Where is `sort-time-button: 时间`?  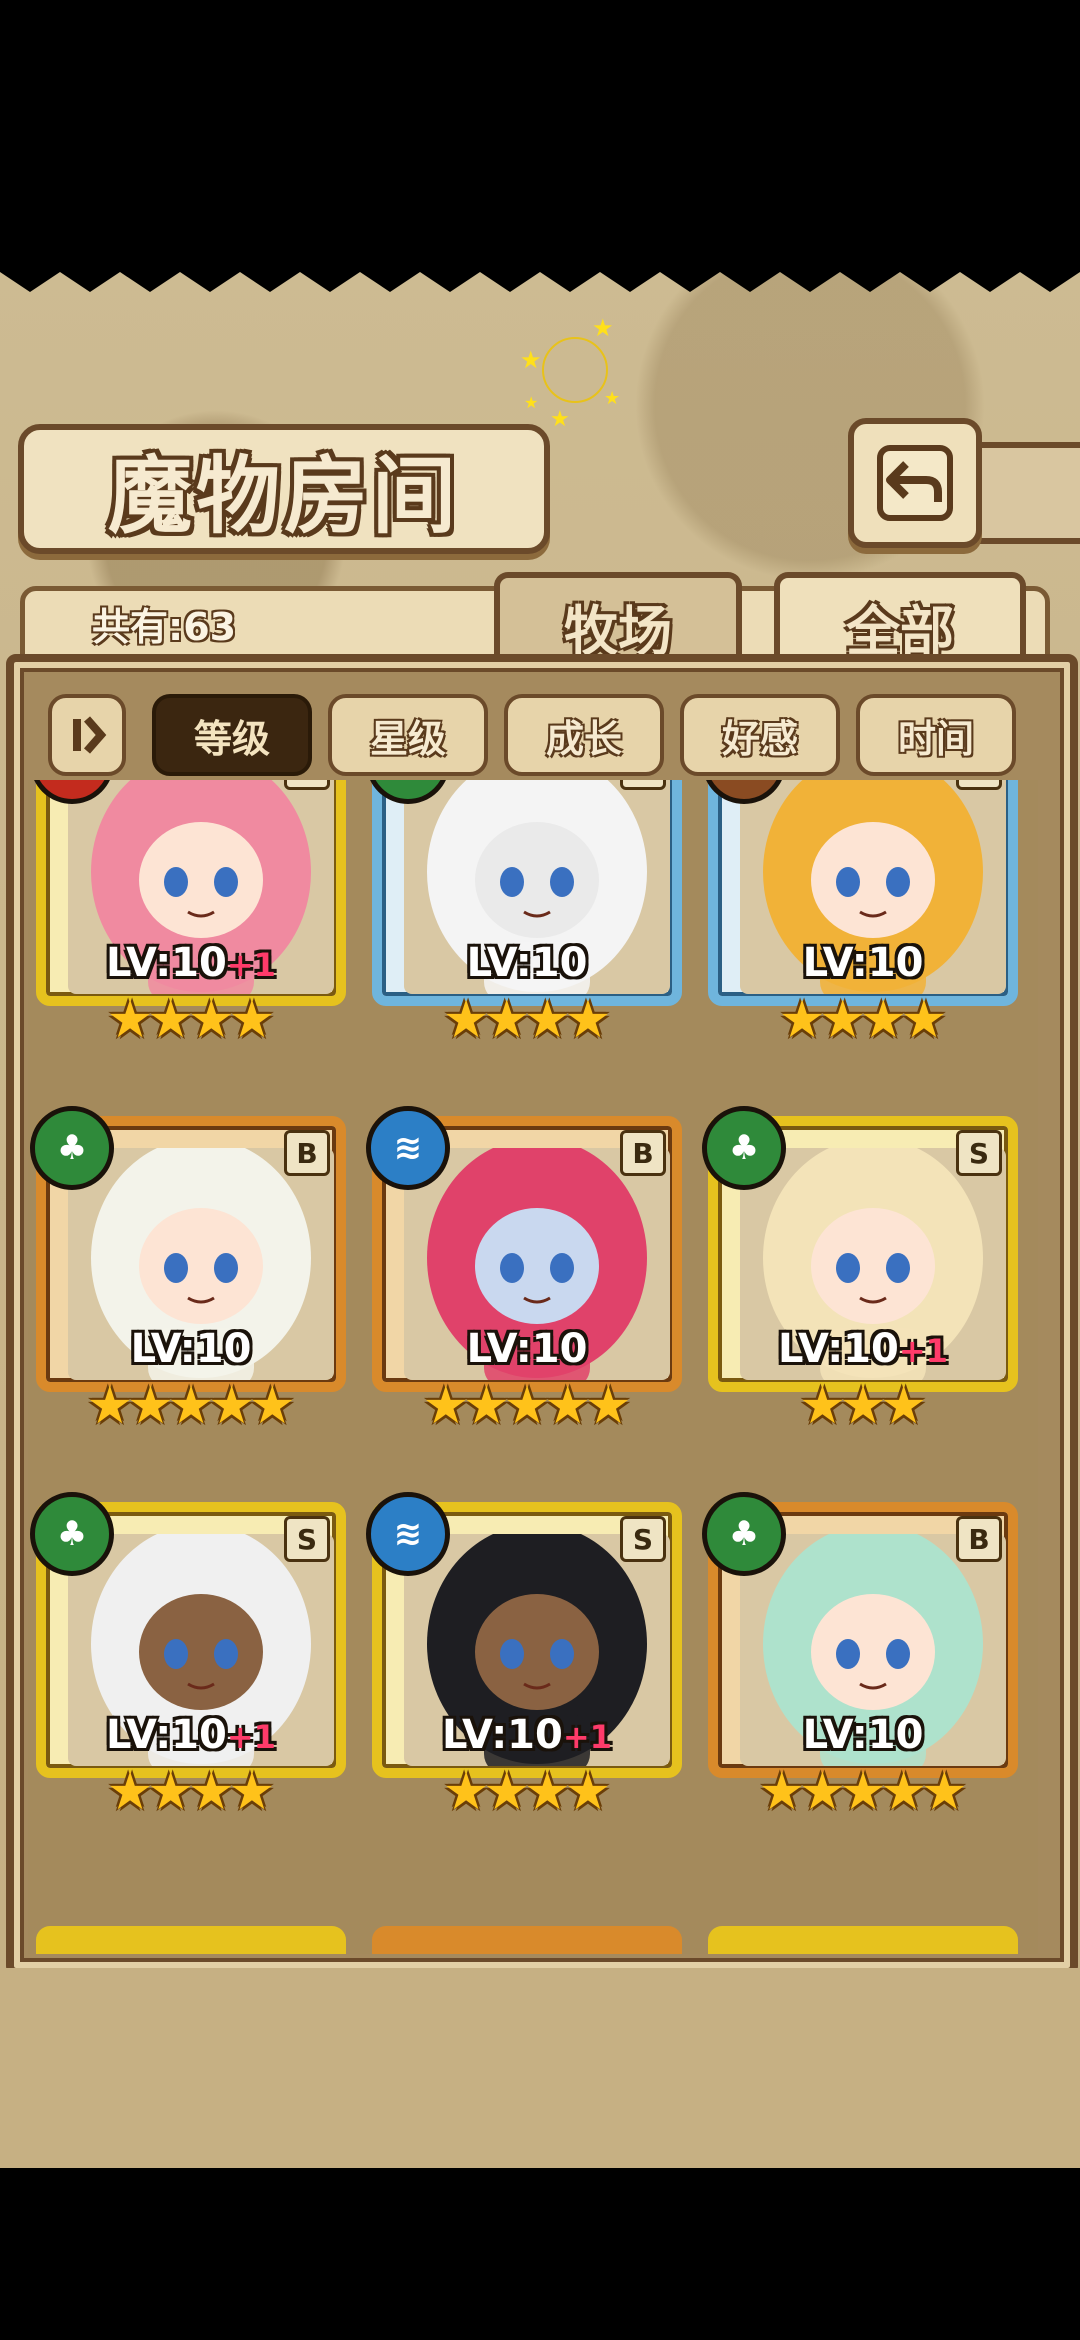
sort-time-button: 时间 is located at coordinates (936, 735).